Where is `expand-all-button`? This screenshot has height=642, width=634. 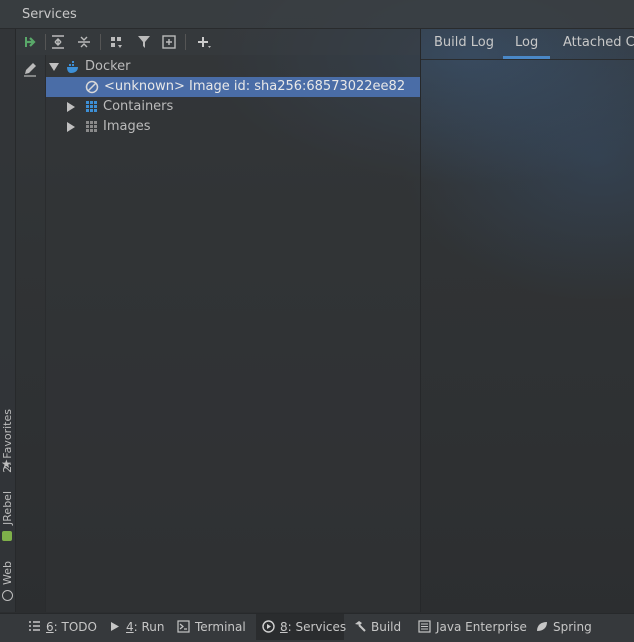
expand-all-button is located at coordinates (58, 42).